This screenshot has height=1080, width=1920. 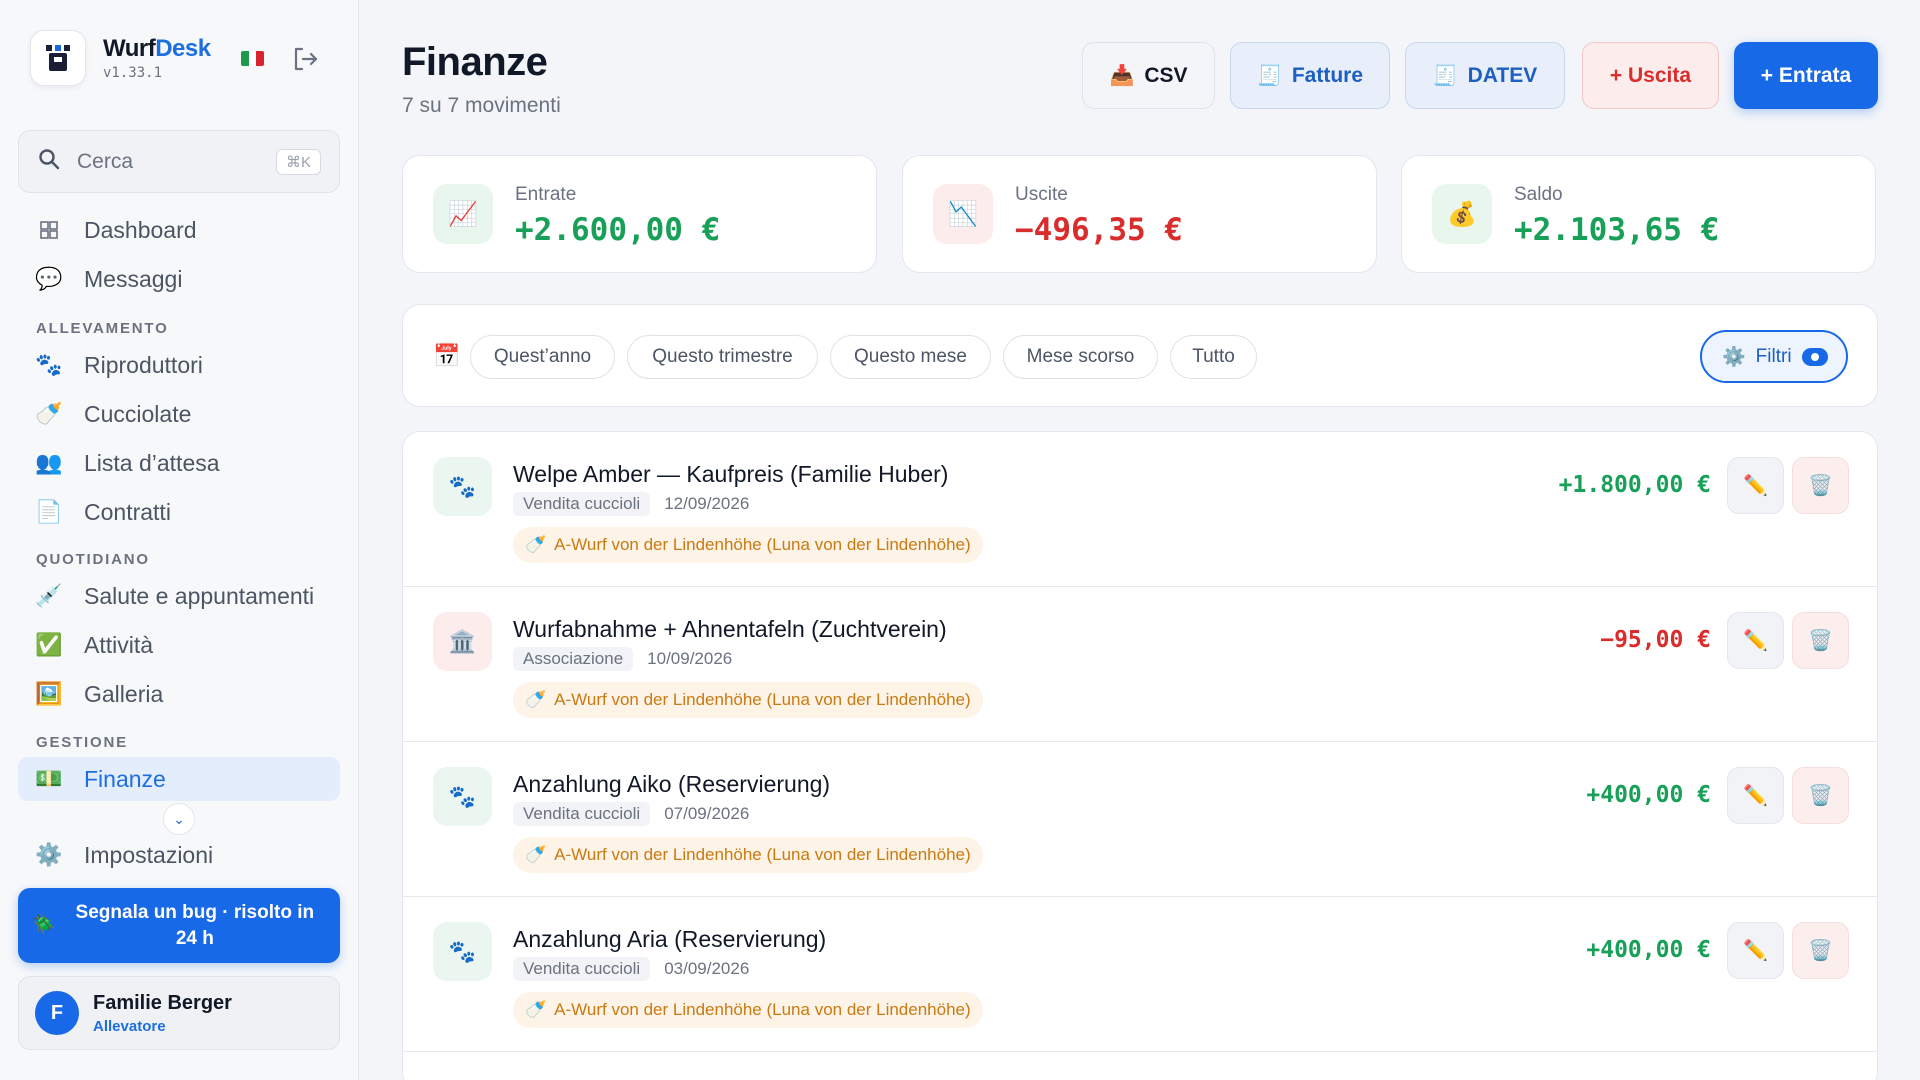 I want to click on invoices-label: Fatture, so click(x=1327, y=75).